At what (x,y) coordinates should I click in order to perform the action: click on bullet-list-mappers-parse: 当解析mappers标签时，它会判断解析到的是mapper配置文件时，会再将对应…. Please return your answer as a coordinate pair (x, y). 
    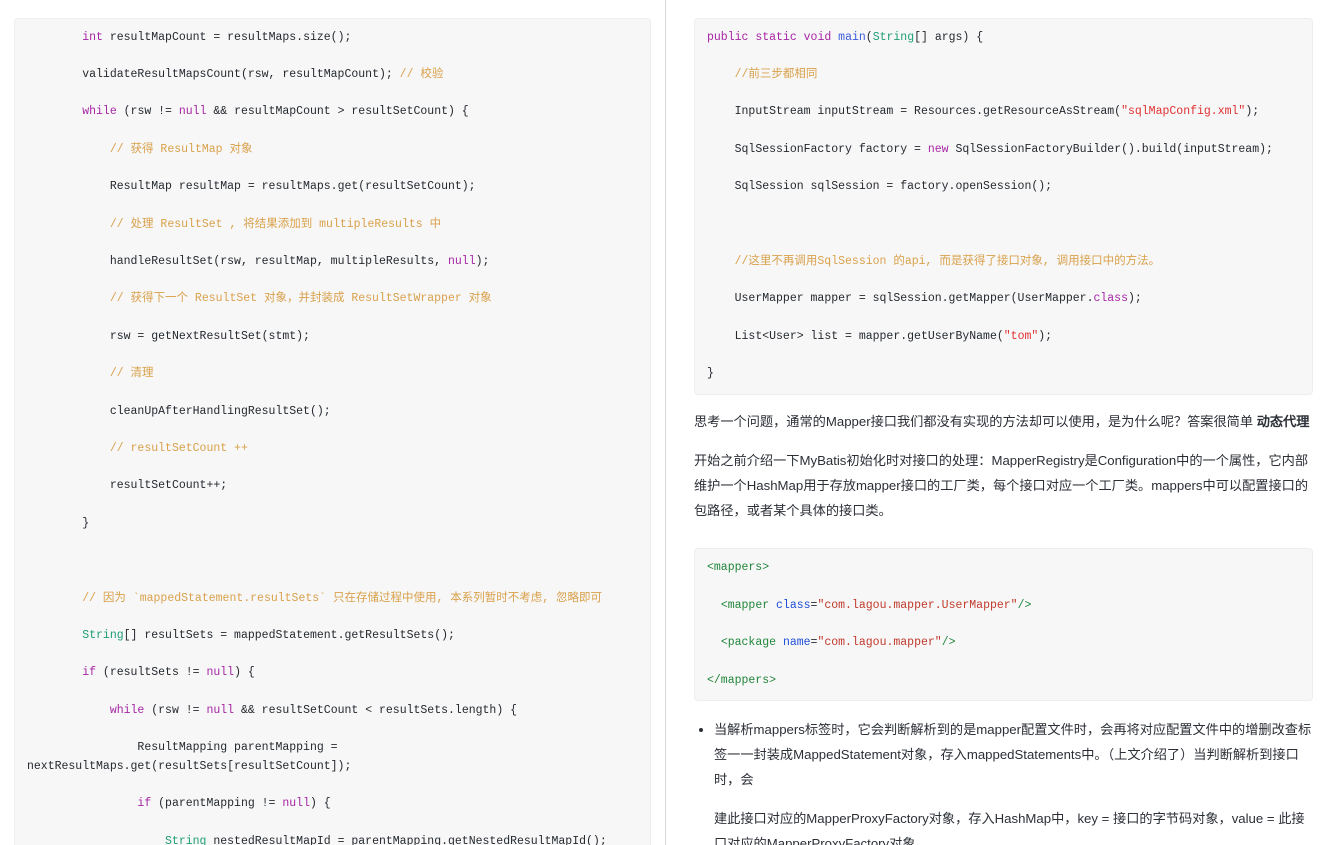
    Looking at the image, I should click on (1003, 754).